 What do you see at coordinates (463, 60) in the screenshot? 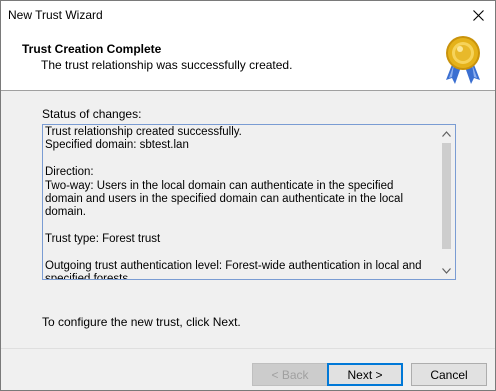
I see `award-medal-icon` at bounding box center [463, 60].